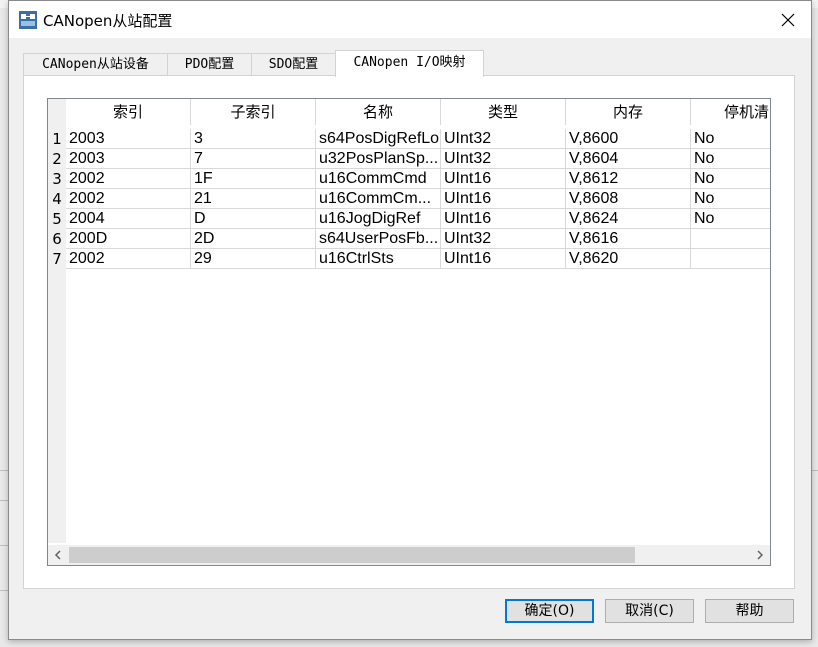 This screenshot has width=818, height=647. What do you see at coordinates (352, 555) in the screenshot?
I see `scroll-thumb` at bounding box center [352, 555].